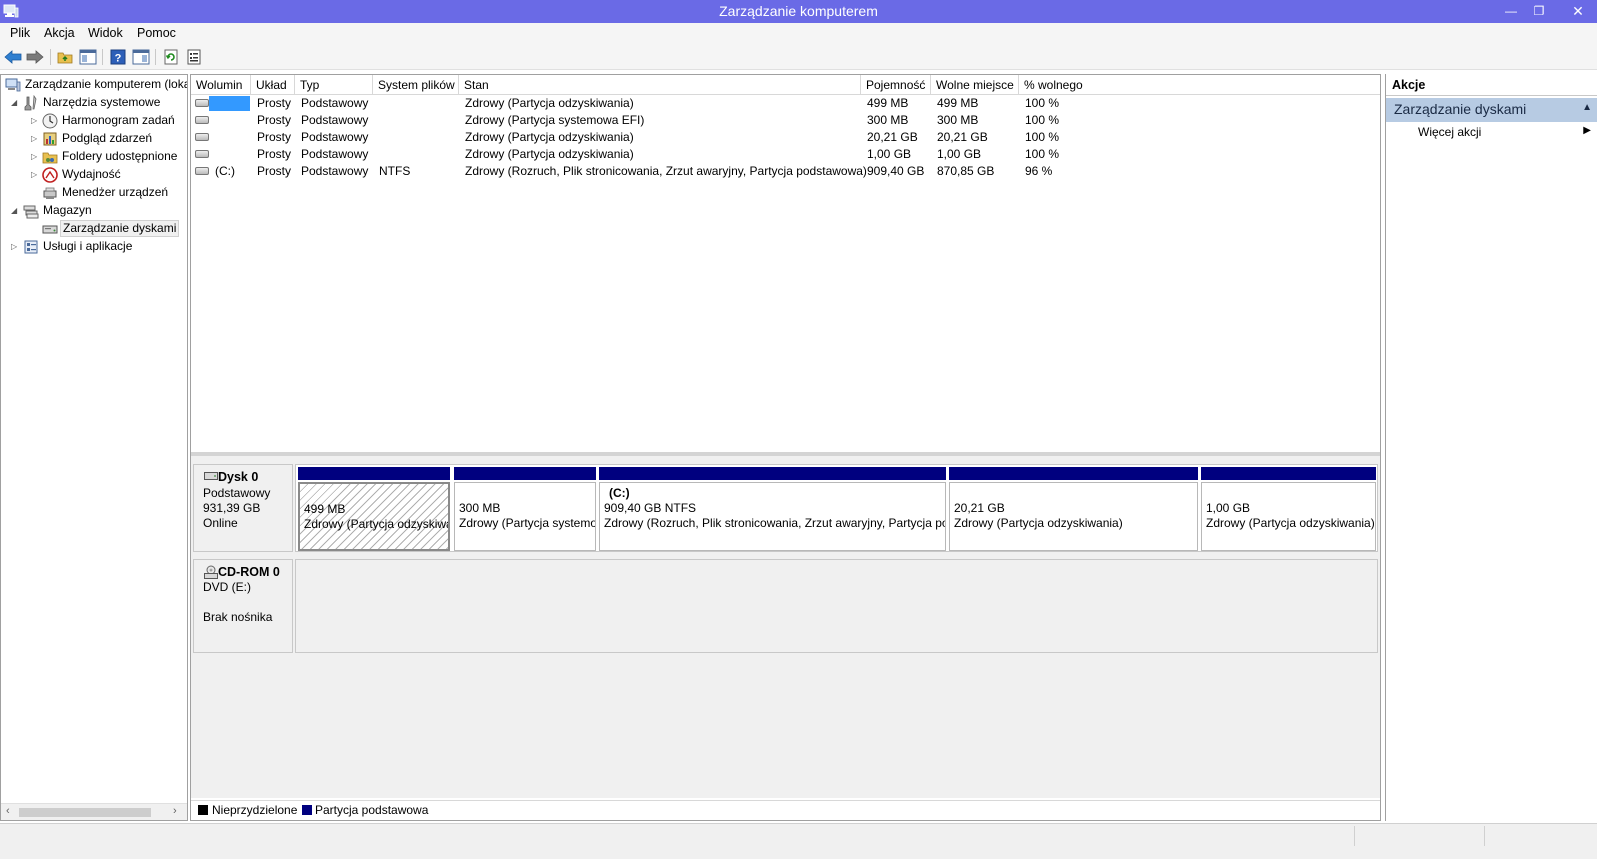 The image size is (1597, 859). Describe the element at coordinates (798, 33) in the screenshot. I see `menu-bar: Plik Akcja Widok Pomoc` at that location.